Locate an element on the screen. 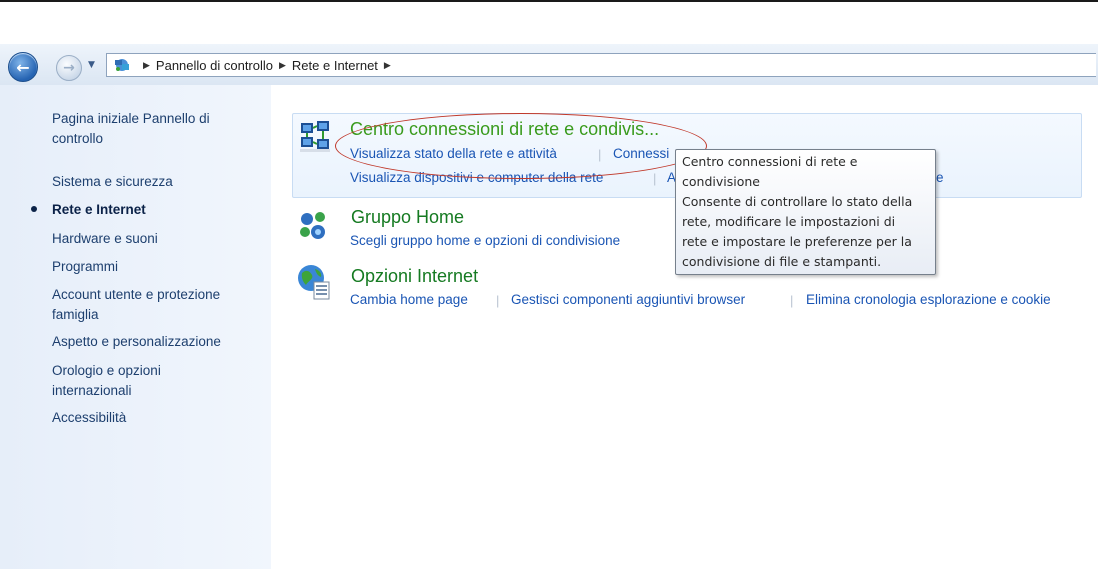 The width and height of the screenshot is (1098, 569). sidebar-item-aspetto: Aspetto e personalizzazione is located at coordinates (136, 342).